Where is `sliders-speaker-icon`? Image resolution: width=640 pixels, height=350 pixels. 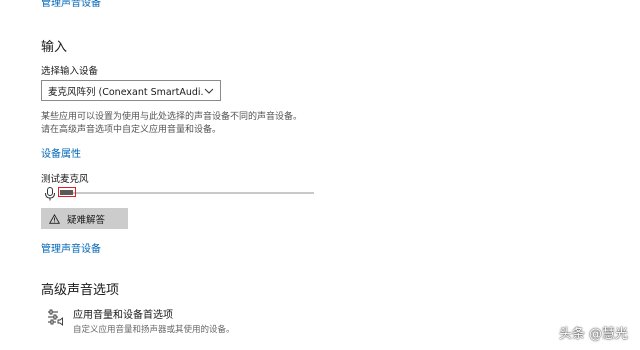 sliders-speaker-icon is located at coordinates (56, 317).